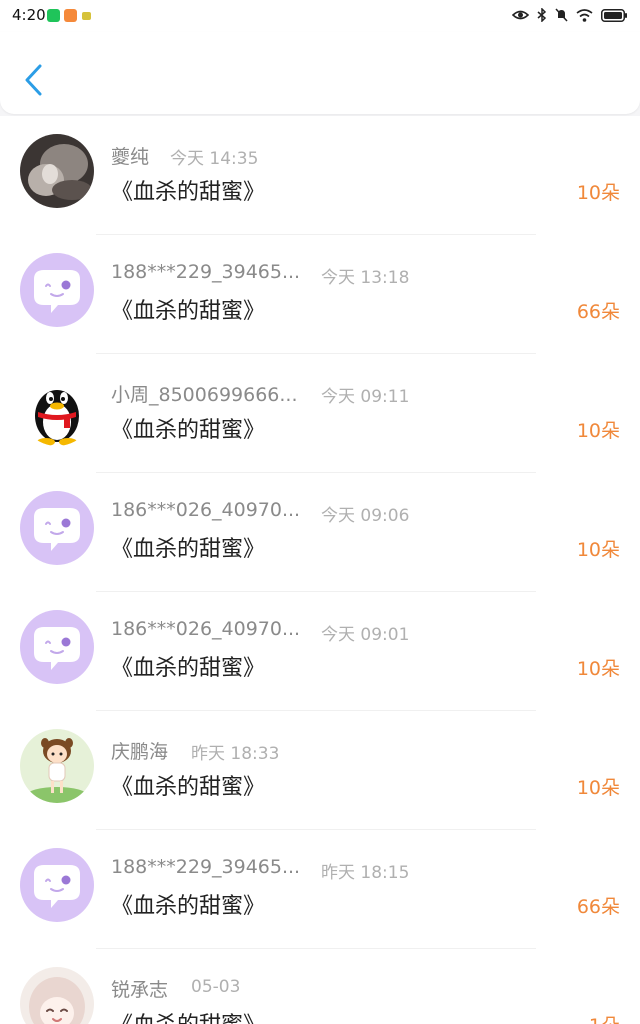  What do you see at coordinates (320, 986) in the screenshot?
I see `list-item: 锐承志 05-03 《血杀的甜蜜》 1朵` at bounding box center [320, 986].